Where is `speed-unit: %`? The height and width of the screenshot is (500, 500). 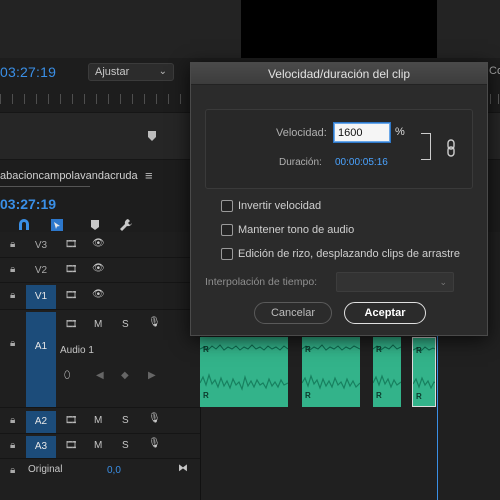
speed-unit: % is located at coordinates (400, 132).